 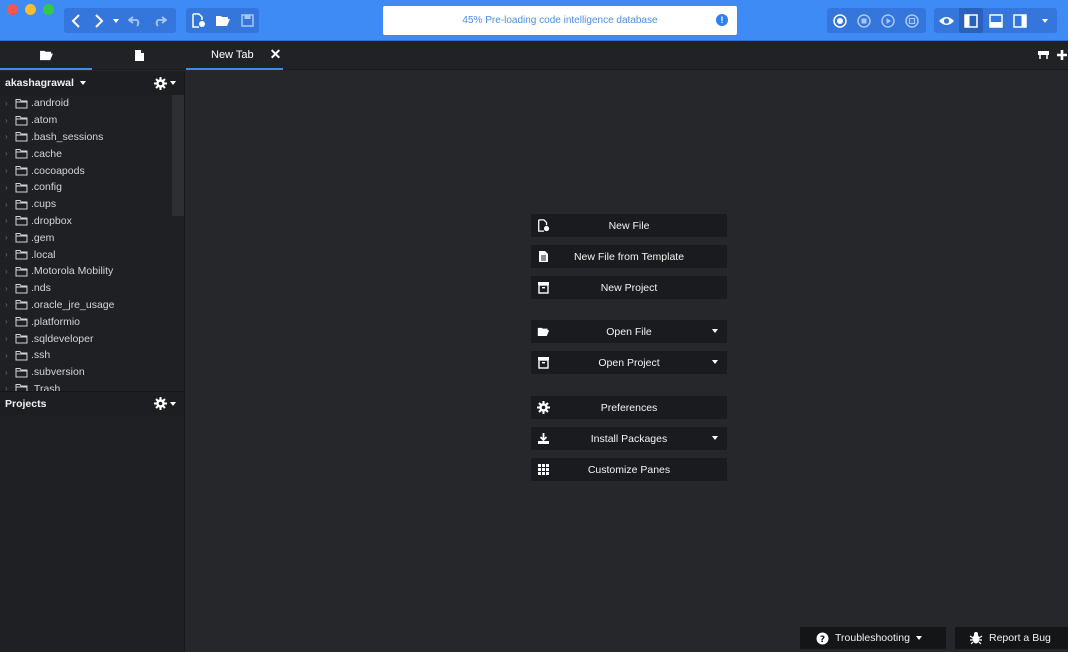 I want to click on forward-button, so click(x=99, y=20).